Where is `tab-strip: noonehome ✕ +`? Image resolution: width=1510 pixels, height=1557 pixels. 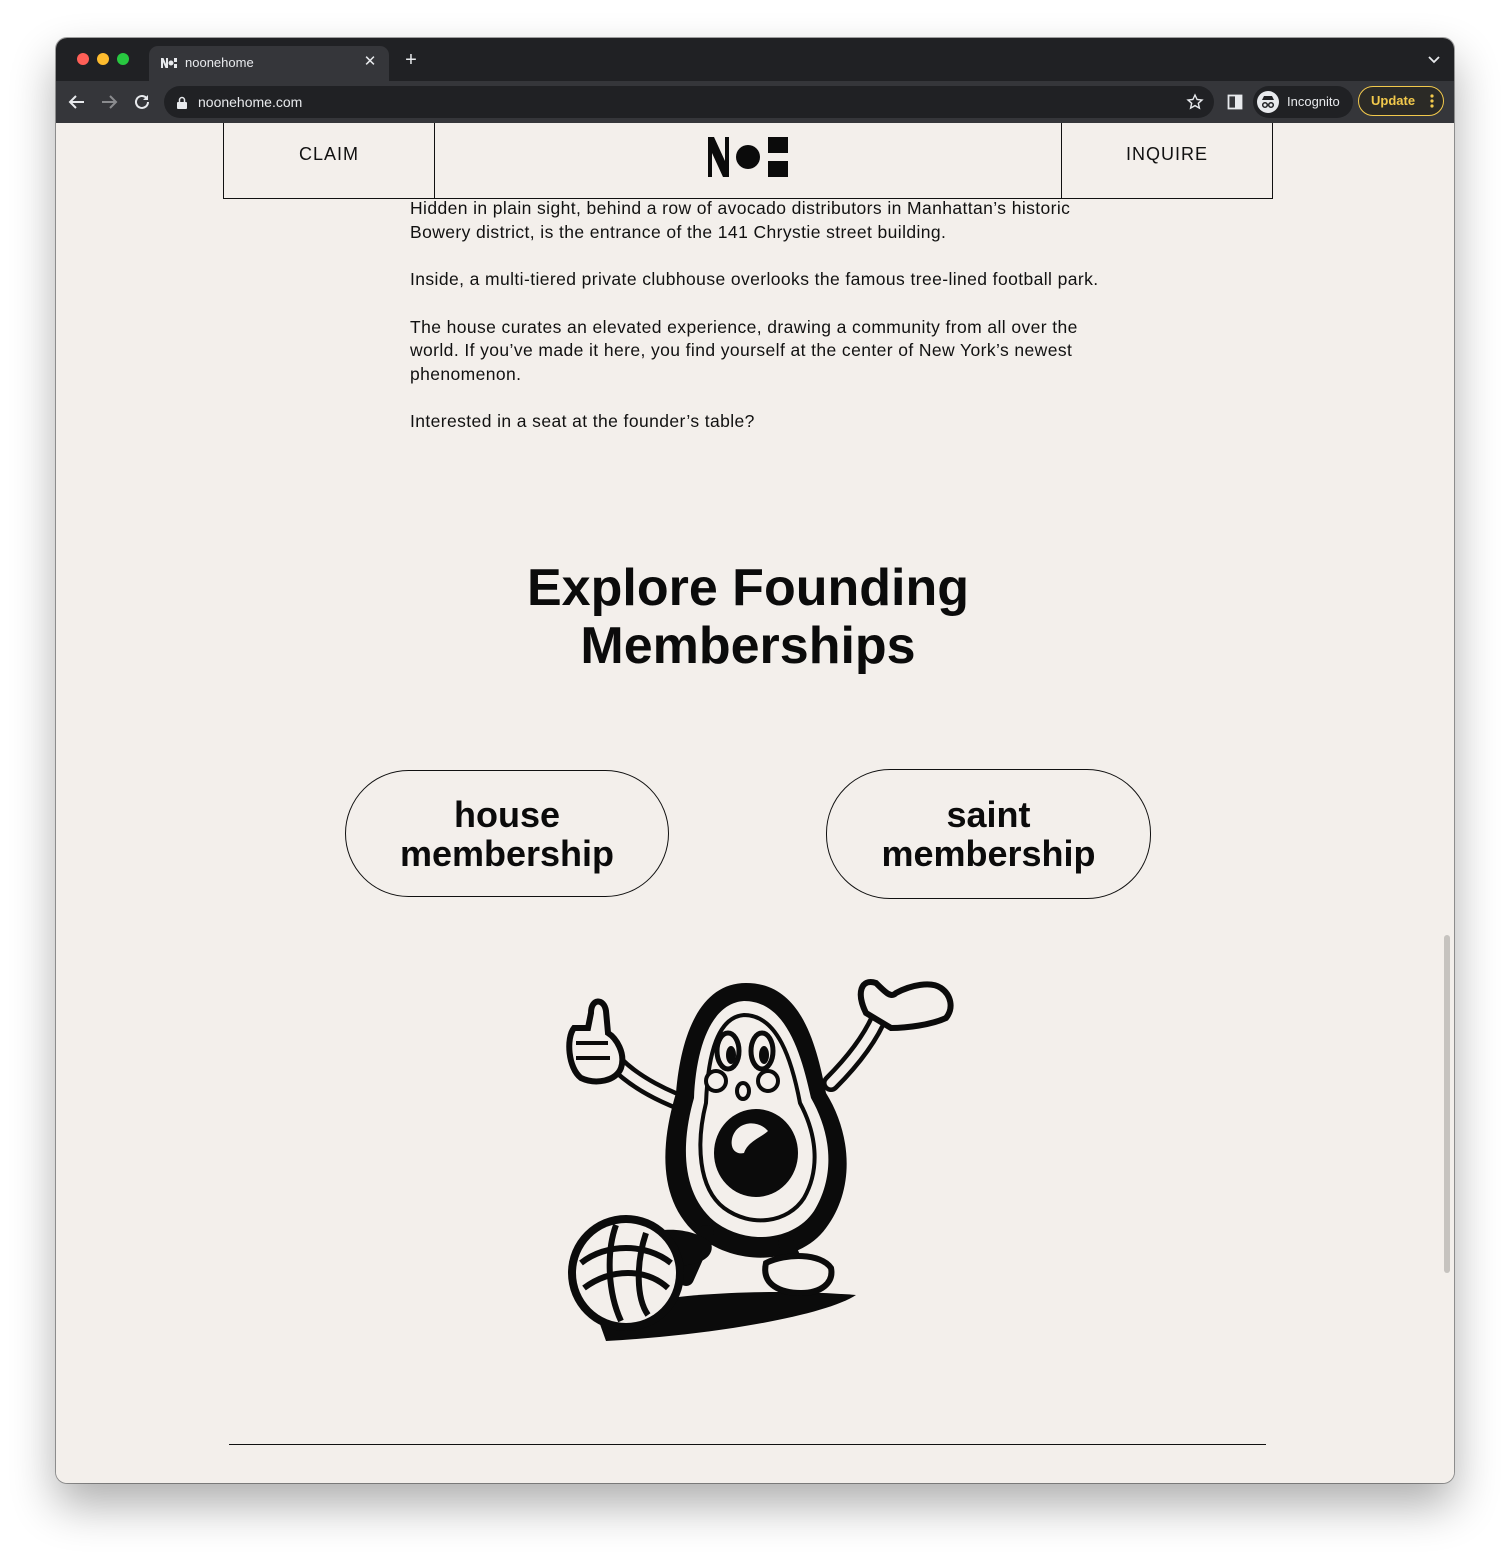
tab-strip: noonehome ✕ + is located at coordinates (755, 59).